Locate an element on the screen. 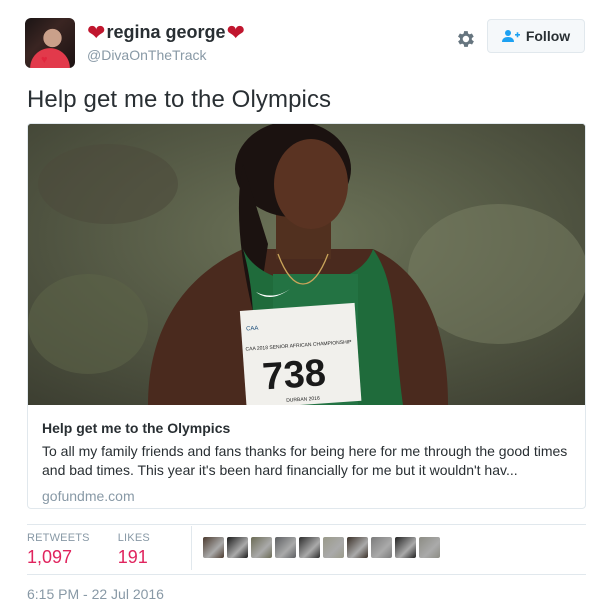  retweets-stat: RETWEETS 1,097 is located at coordinates (58, 550).